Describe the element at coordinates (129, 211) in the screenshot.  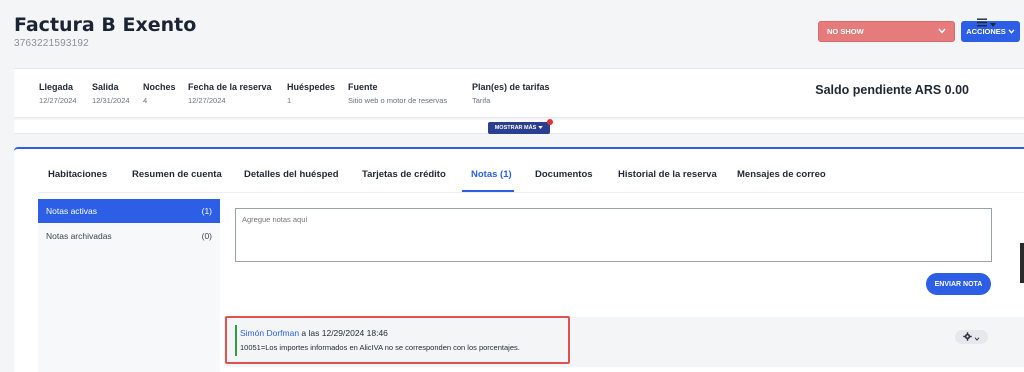
I see `sidebar-item-active-notes: Notas activas (1)` at that location.